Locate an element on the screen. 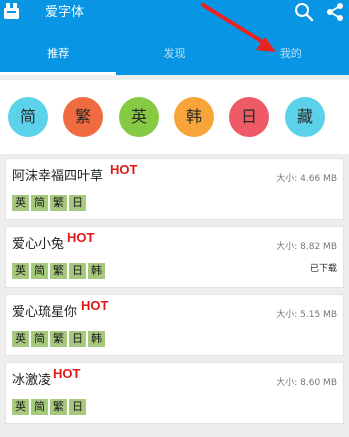  share-icon is located at coordinates (335, 12).